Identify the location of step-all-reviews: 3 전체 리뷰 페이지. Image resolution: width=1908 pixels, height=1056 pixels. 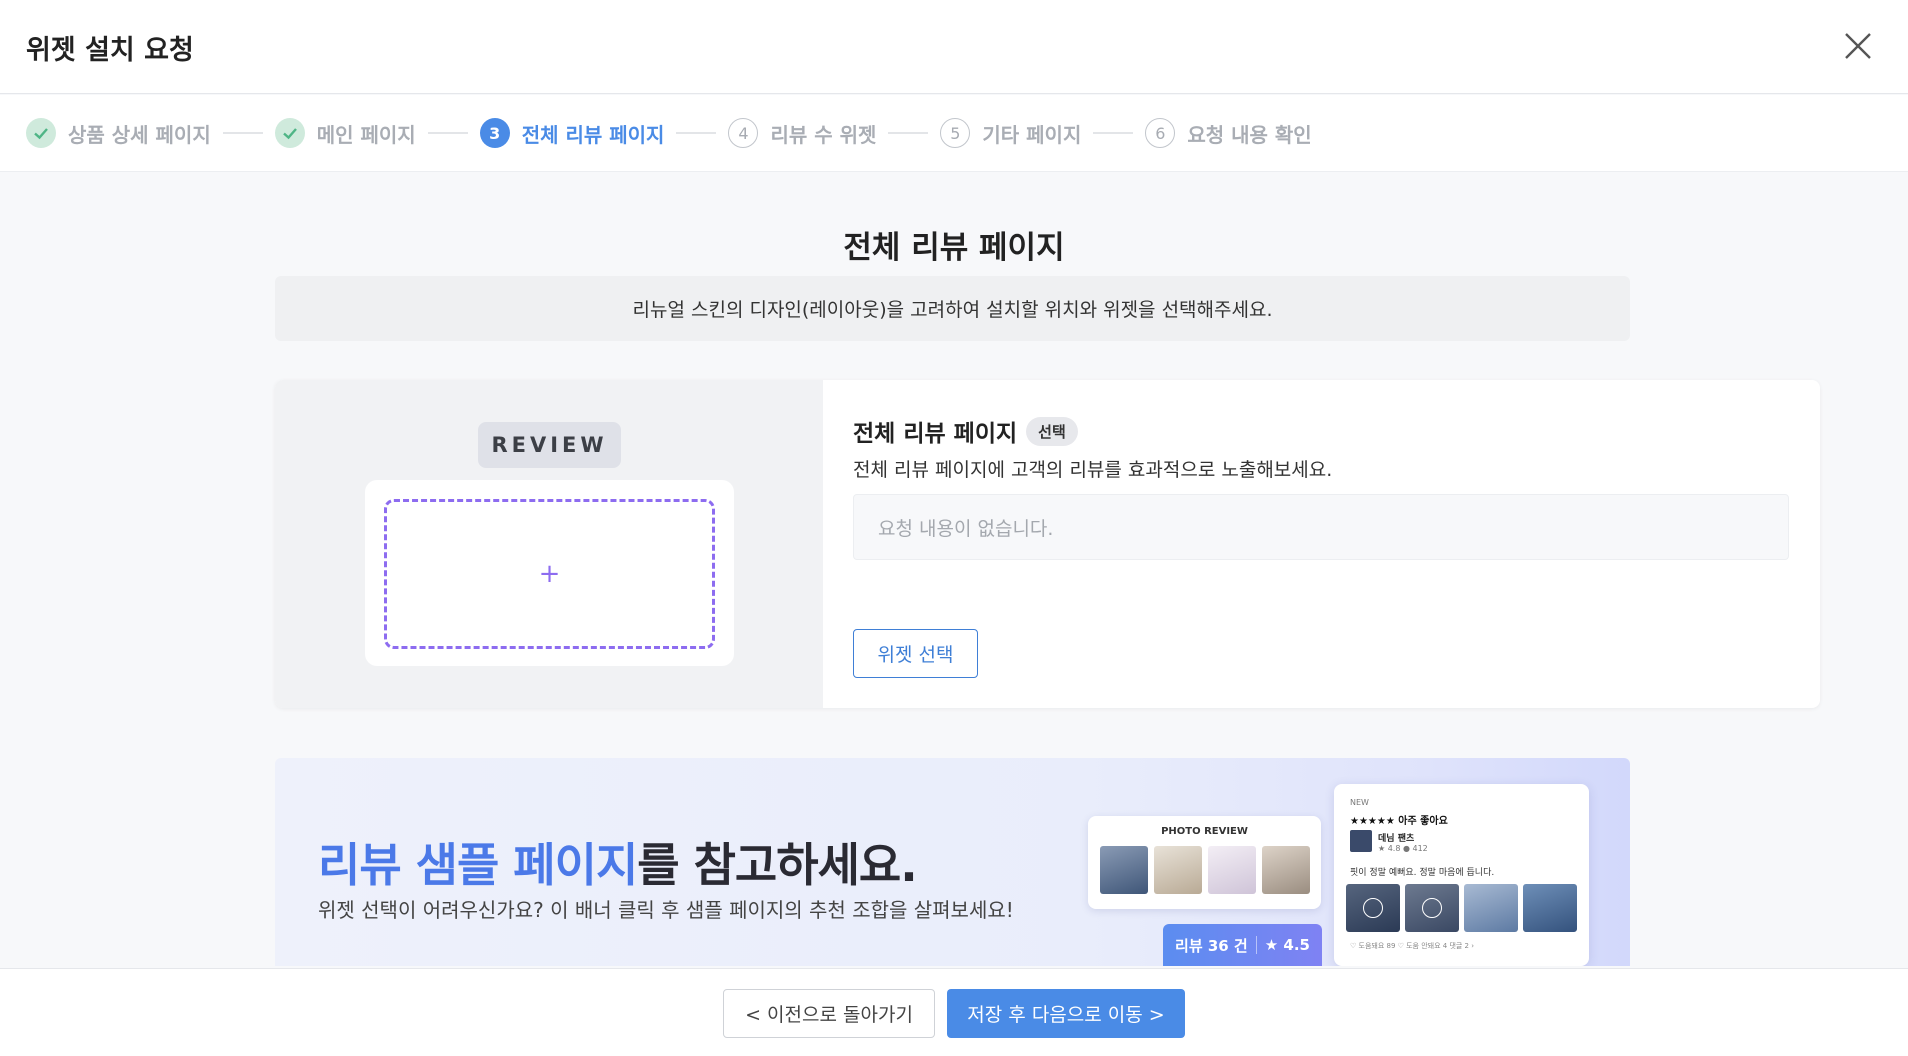
(572, 133).